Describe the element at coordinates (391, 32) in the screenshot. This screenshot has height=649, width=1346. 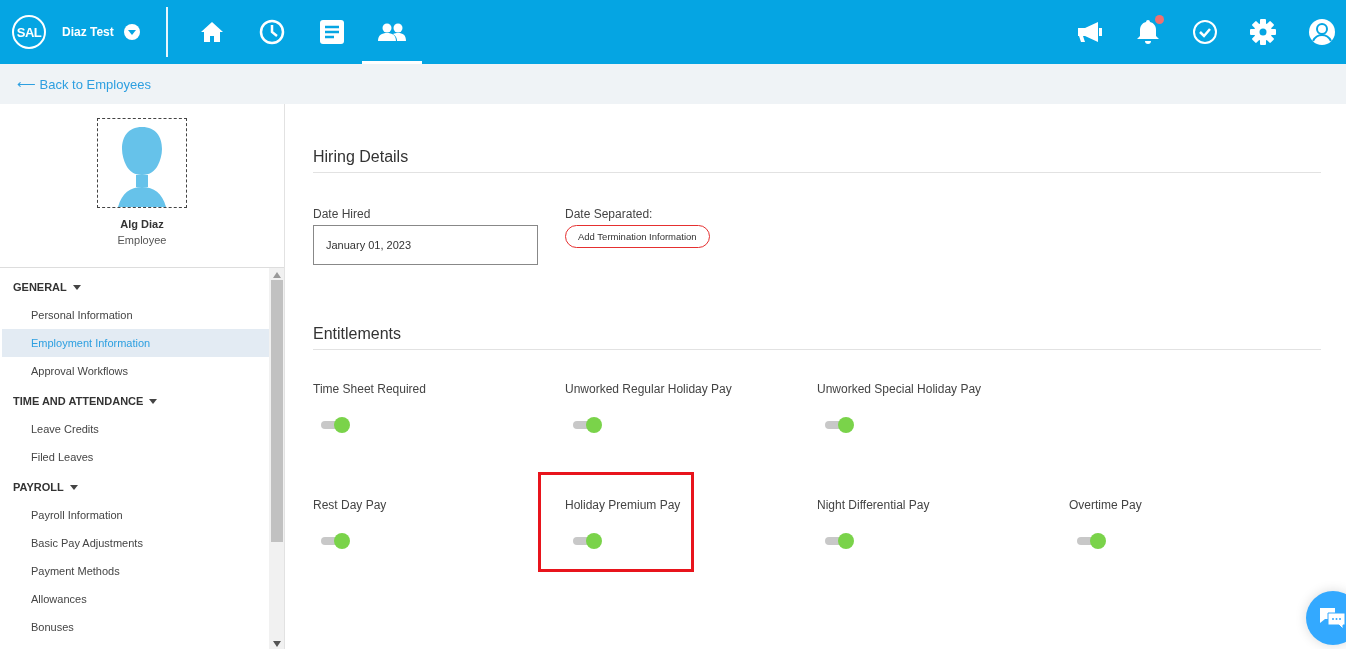
I see `people-icon` at that location.